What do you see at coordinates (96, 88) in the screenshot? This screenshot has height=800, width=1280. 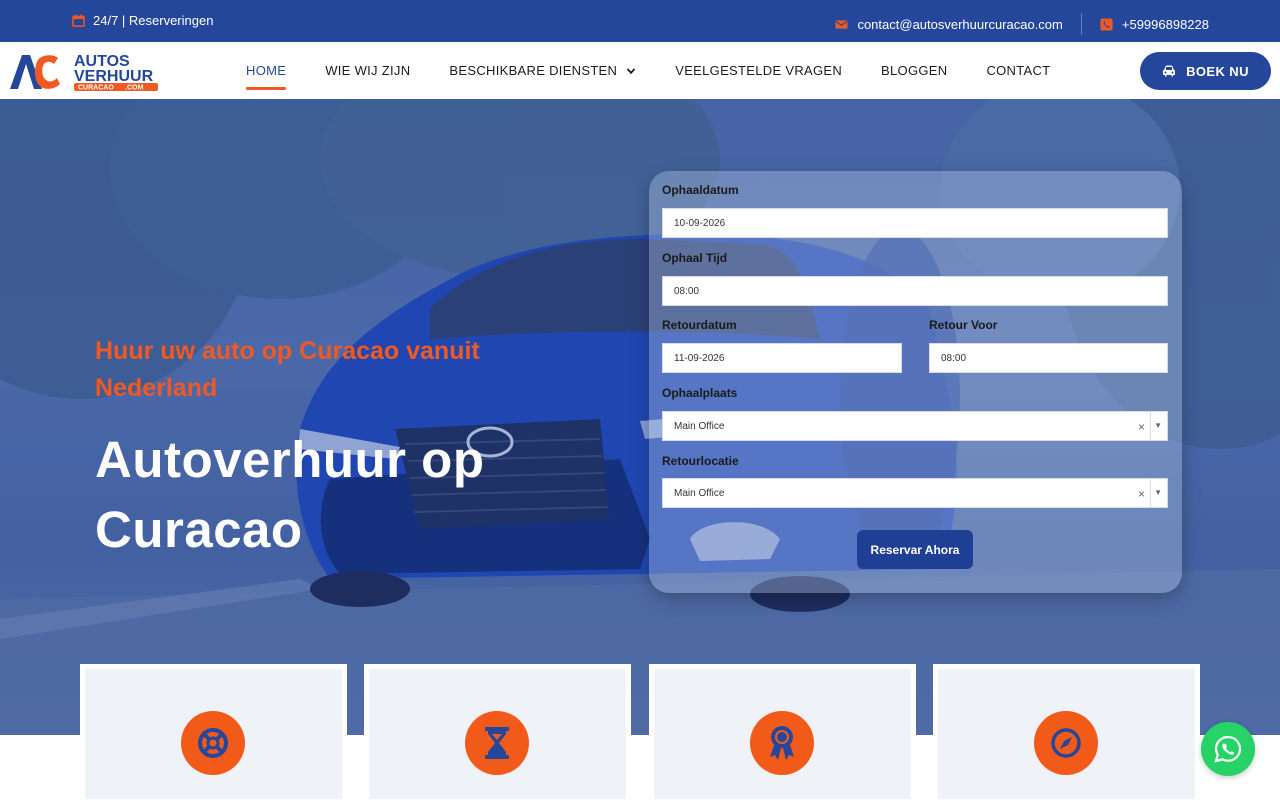 I see `logo-line3: CURACAO` at bounding box center [96, 88].